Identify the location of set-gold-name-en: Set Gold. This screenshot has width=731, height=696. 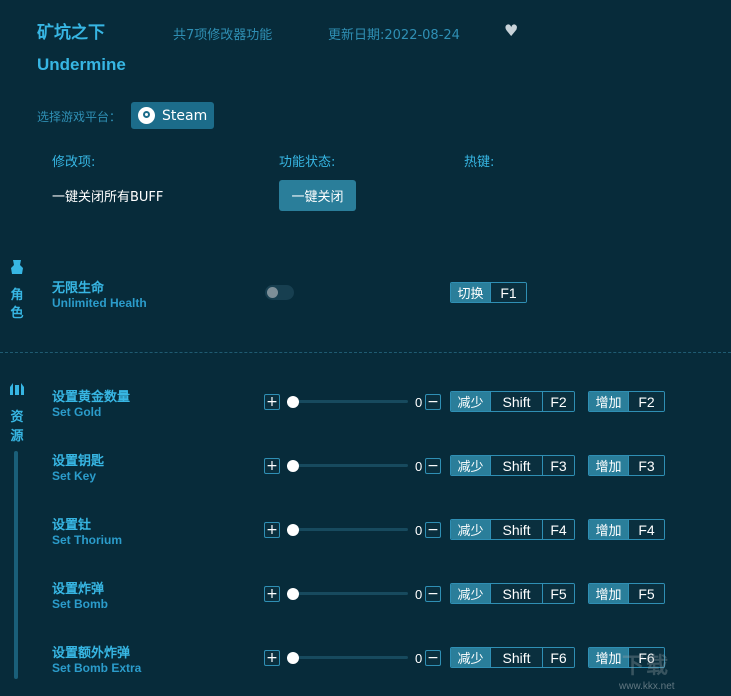
(77, 412).